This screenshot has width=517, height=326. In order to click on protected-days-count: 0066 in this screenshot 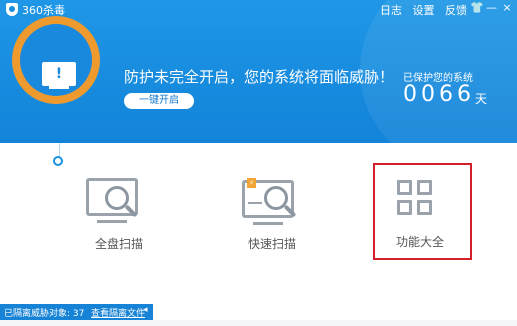, I will do `click(439, 94)`.